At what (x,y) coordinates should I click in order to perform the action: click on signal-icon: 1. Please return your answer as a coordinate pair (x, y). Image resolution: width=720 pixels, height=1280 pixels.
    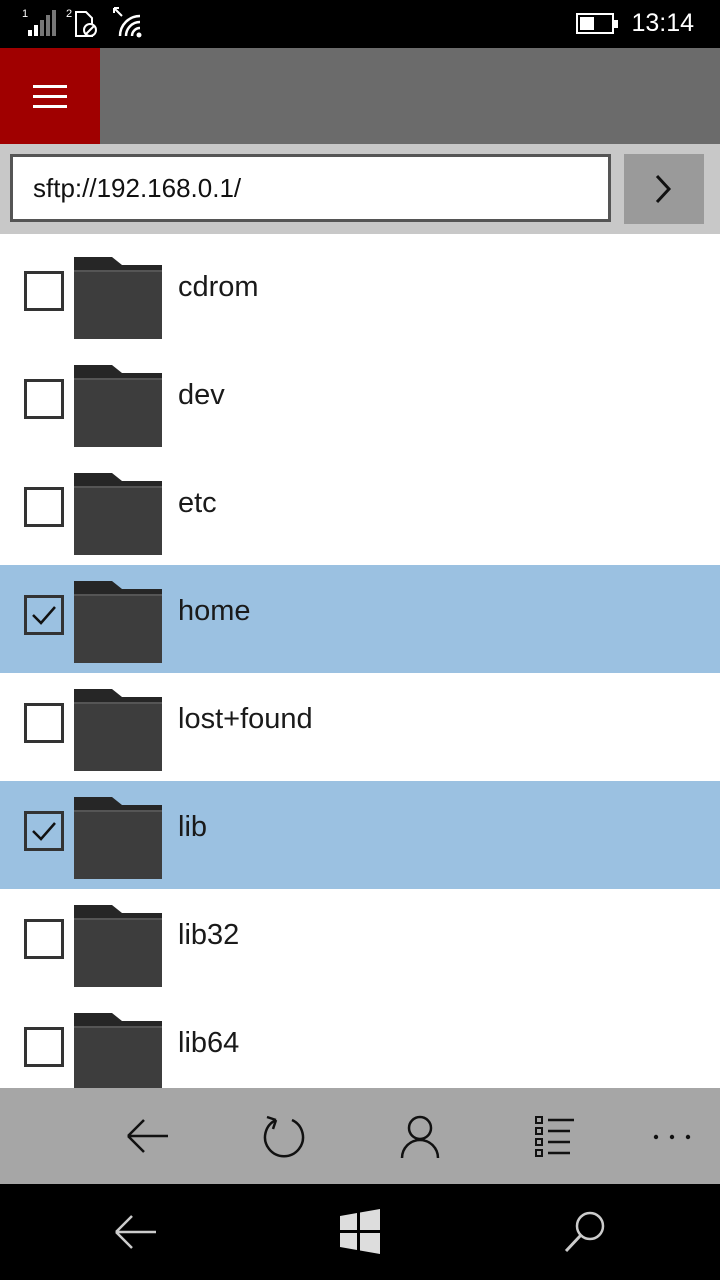
    Looking at the image, I should click on (39, 22).